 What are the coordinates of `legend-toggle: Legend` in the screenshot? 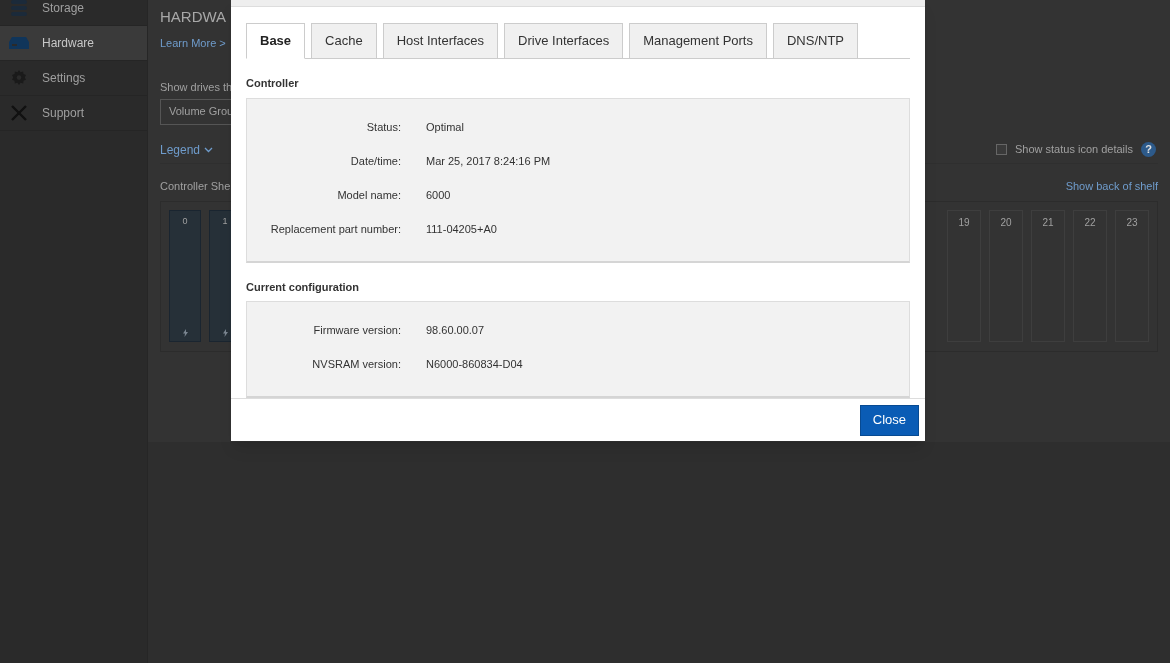 It's located at (187, 149).